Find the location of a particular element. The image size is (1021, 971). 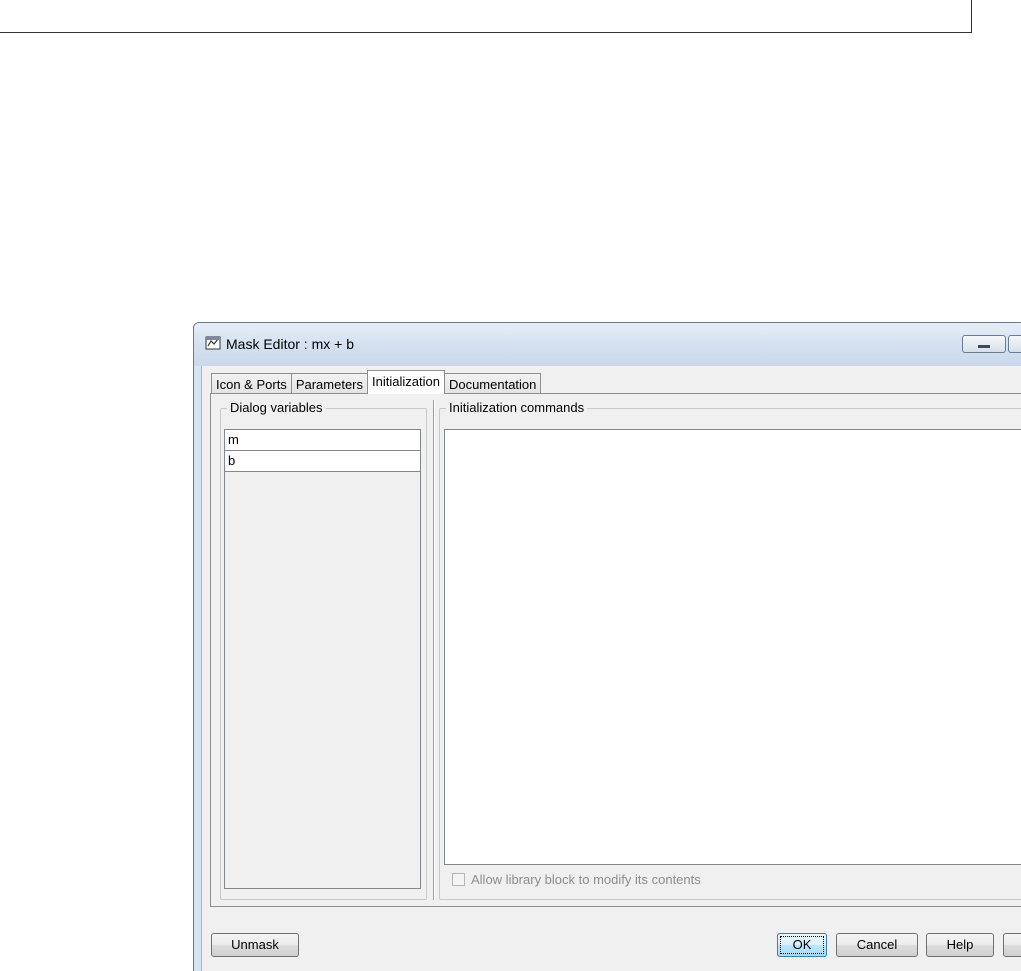

list-item-m: m is located at coordinates (322, 440).